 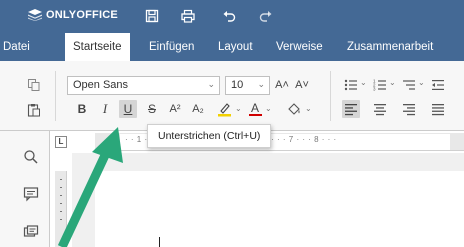 What do you see at coordinates (101, 85) in the screenshot?
I see `font-name-value: Open Sans` at bounding box center [101, 85].